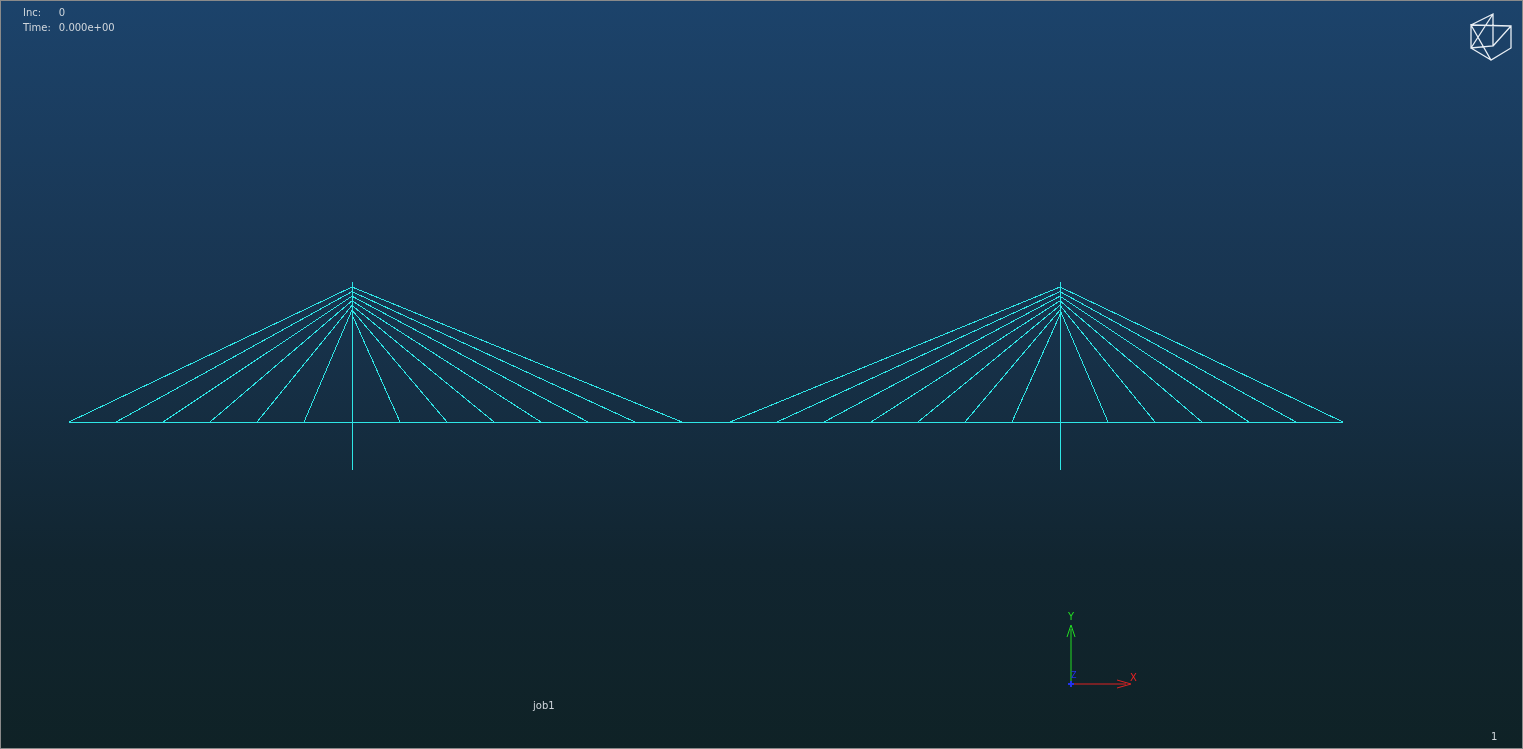  I want to click on job-name: job1, so click(544, 705).